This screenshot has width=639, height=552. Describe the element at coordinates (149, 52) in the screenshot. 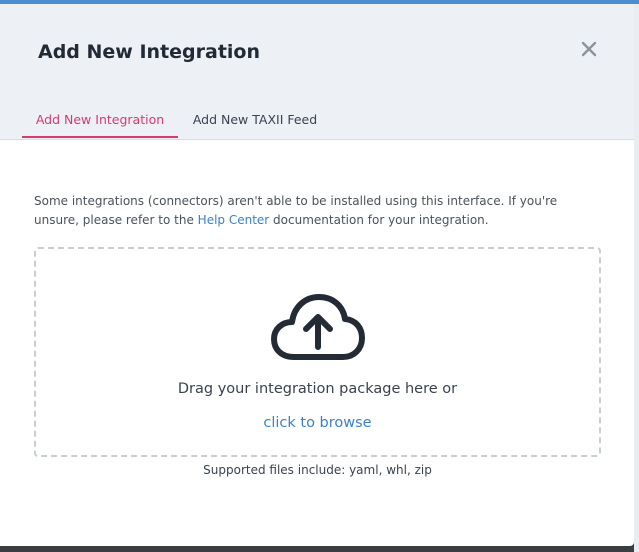

I see `modal-title: Add New Integration` at that location.